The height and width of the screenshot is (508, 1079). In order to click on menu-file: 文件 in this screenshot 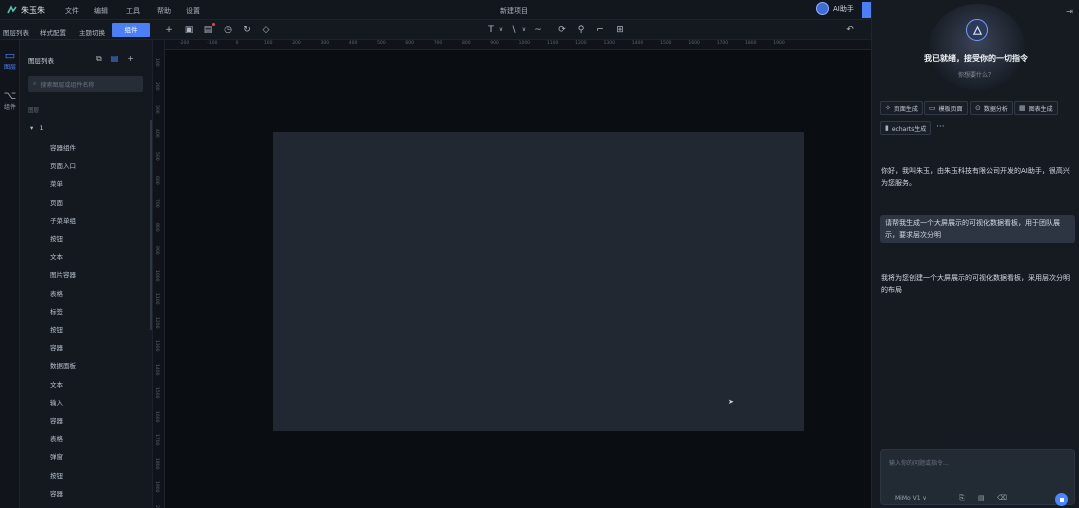, I will do `click(72, 11)`.